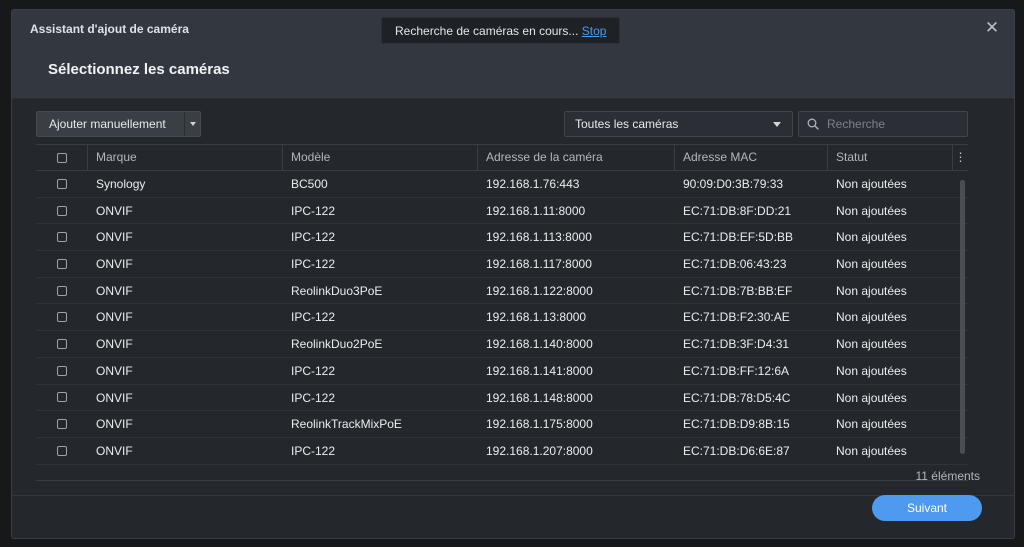 The height and width of the screenshot is (547, 1024). What do you see at coordinates (751, 157) in the screenshot?
I see `column-header-mac: Adresse MAC` at bounding box center [751, 157].